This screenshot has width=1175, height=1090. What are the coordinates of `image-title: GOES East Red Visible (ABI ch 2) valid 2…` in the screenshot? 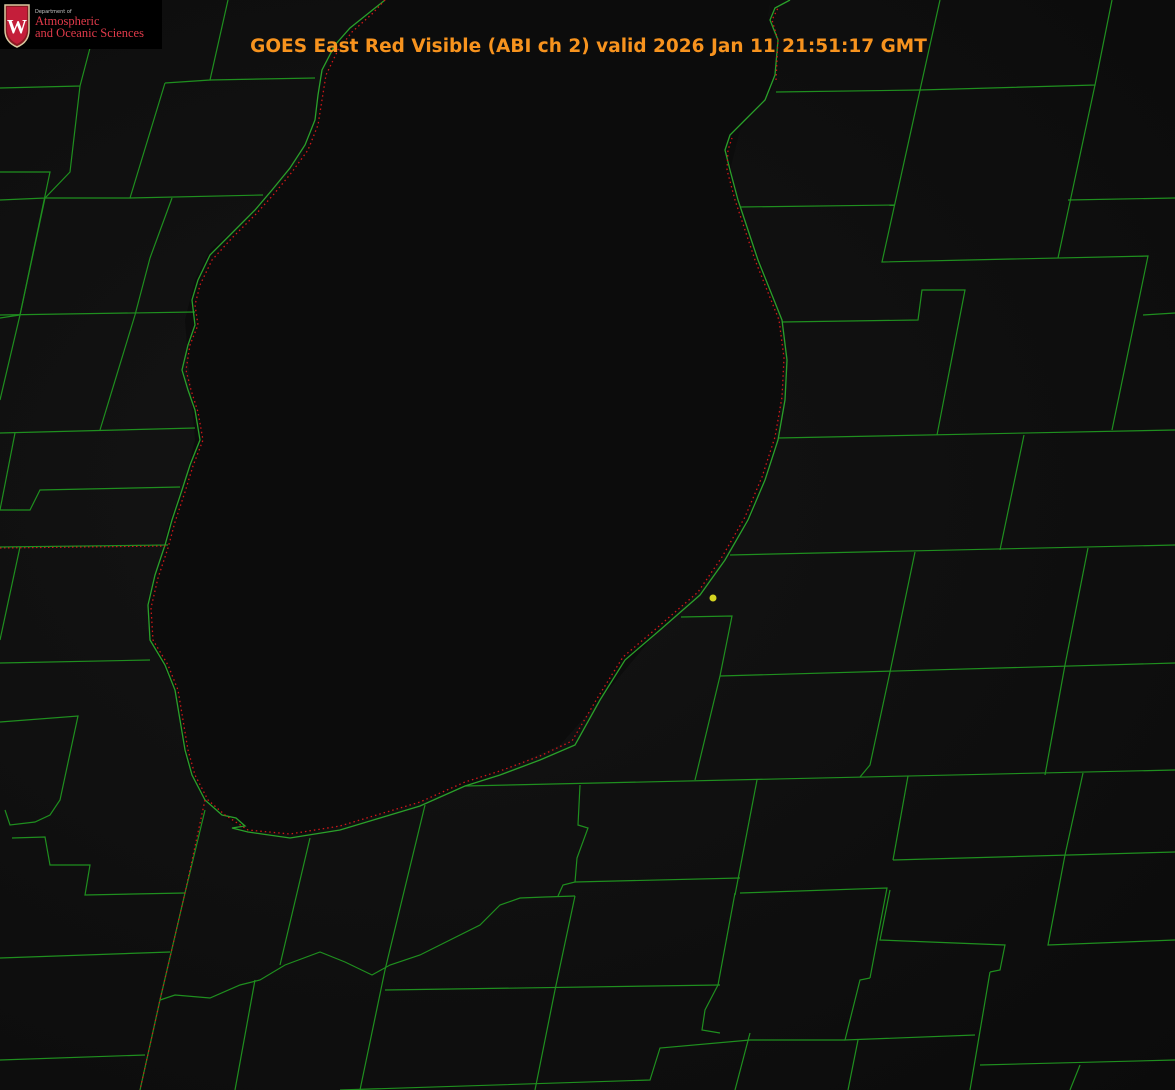 It's located at (587, 46).